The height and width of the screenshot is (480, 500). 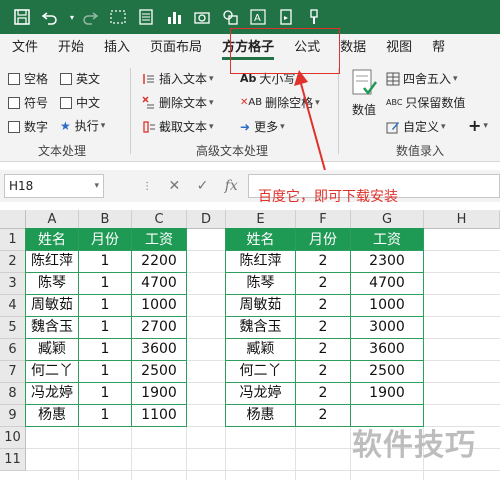 I want to click on macro-icon, so click(x=286, y=17).